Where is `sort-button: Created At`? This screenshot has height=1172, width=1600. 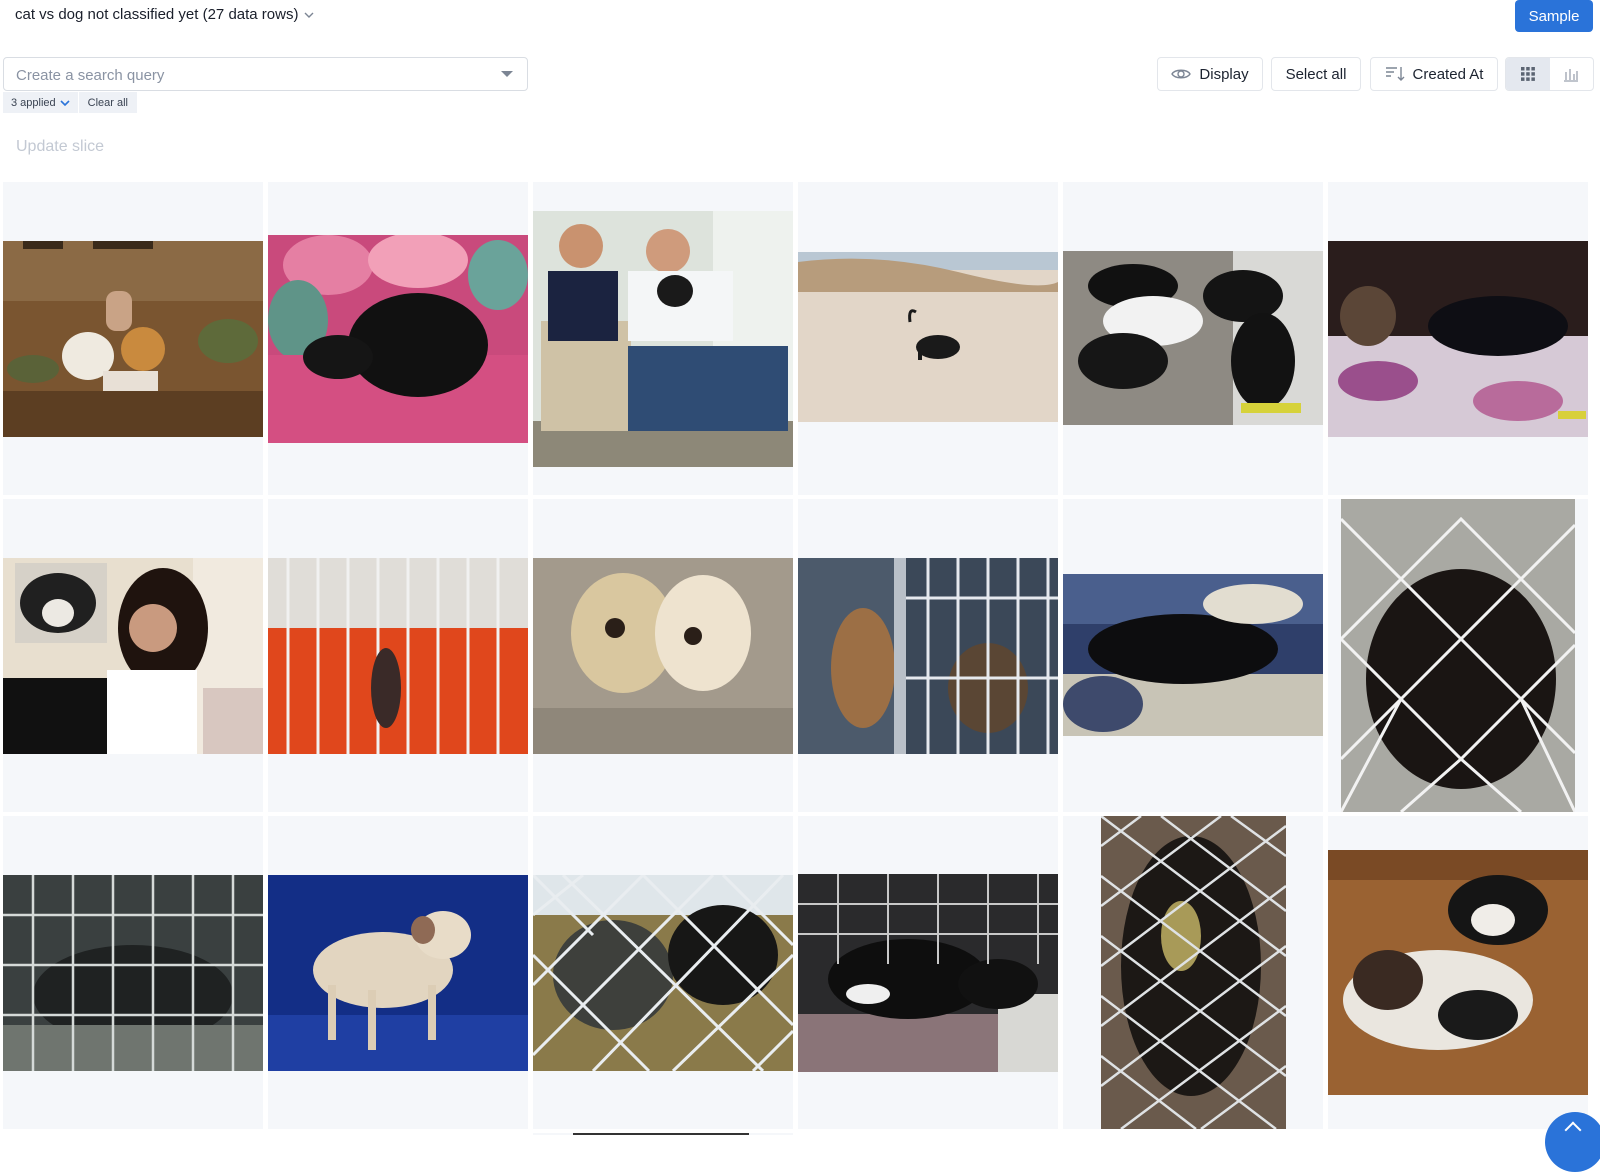 sort-button: Created At is located at coordinates (1434, 74).